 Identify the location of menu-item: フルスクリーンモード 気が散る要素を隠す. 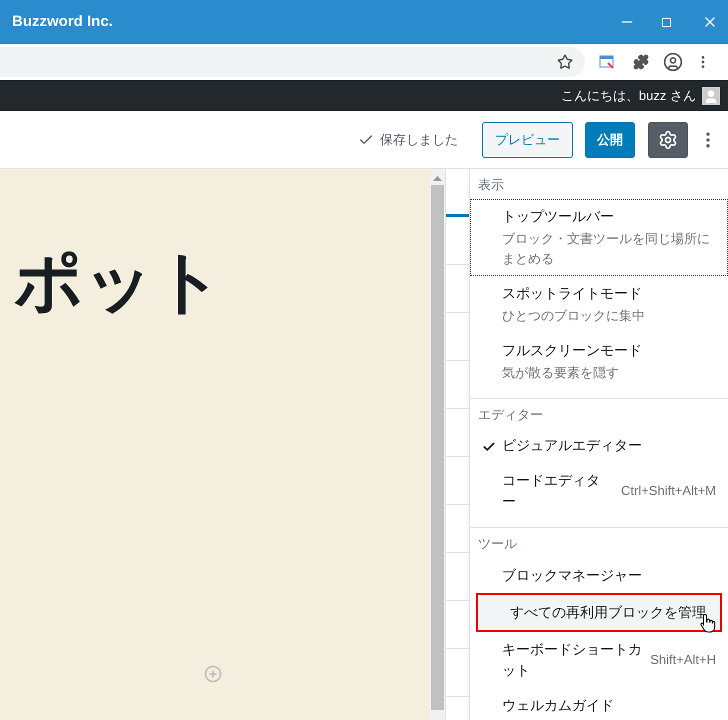
(599, 361).